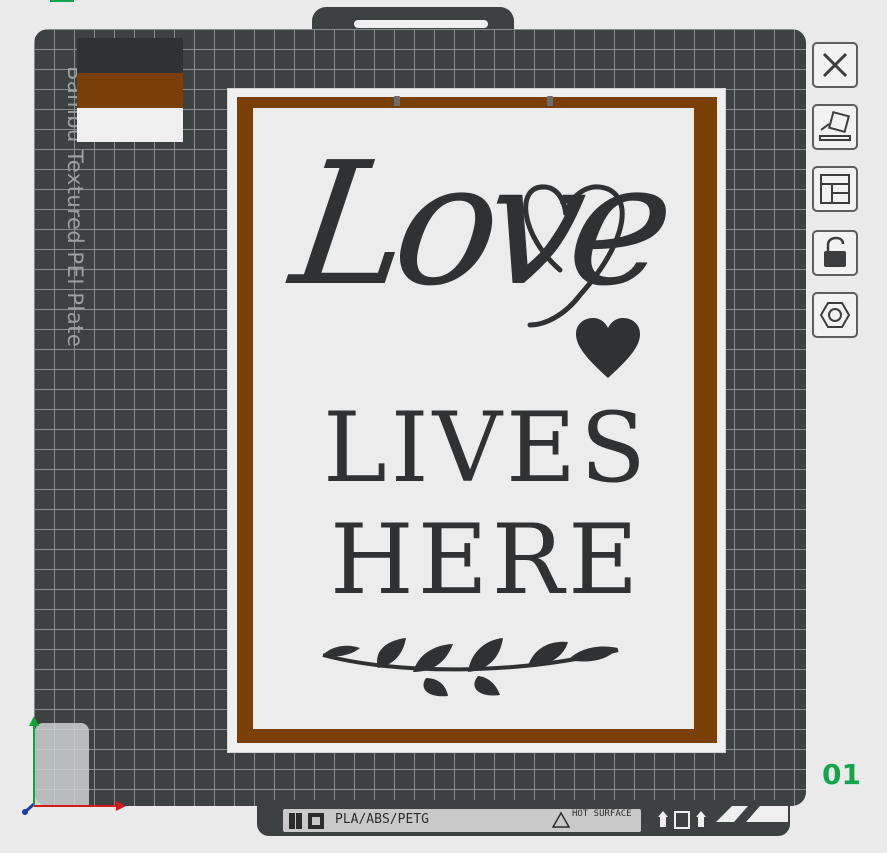  Describe the element at coordinates (550, 101) in the screenshot. I see `hanger-peg-right` at that location.